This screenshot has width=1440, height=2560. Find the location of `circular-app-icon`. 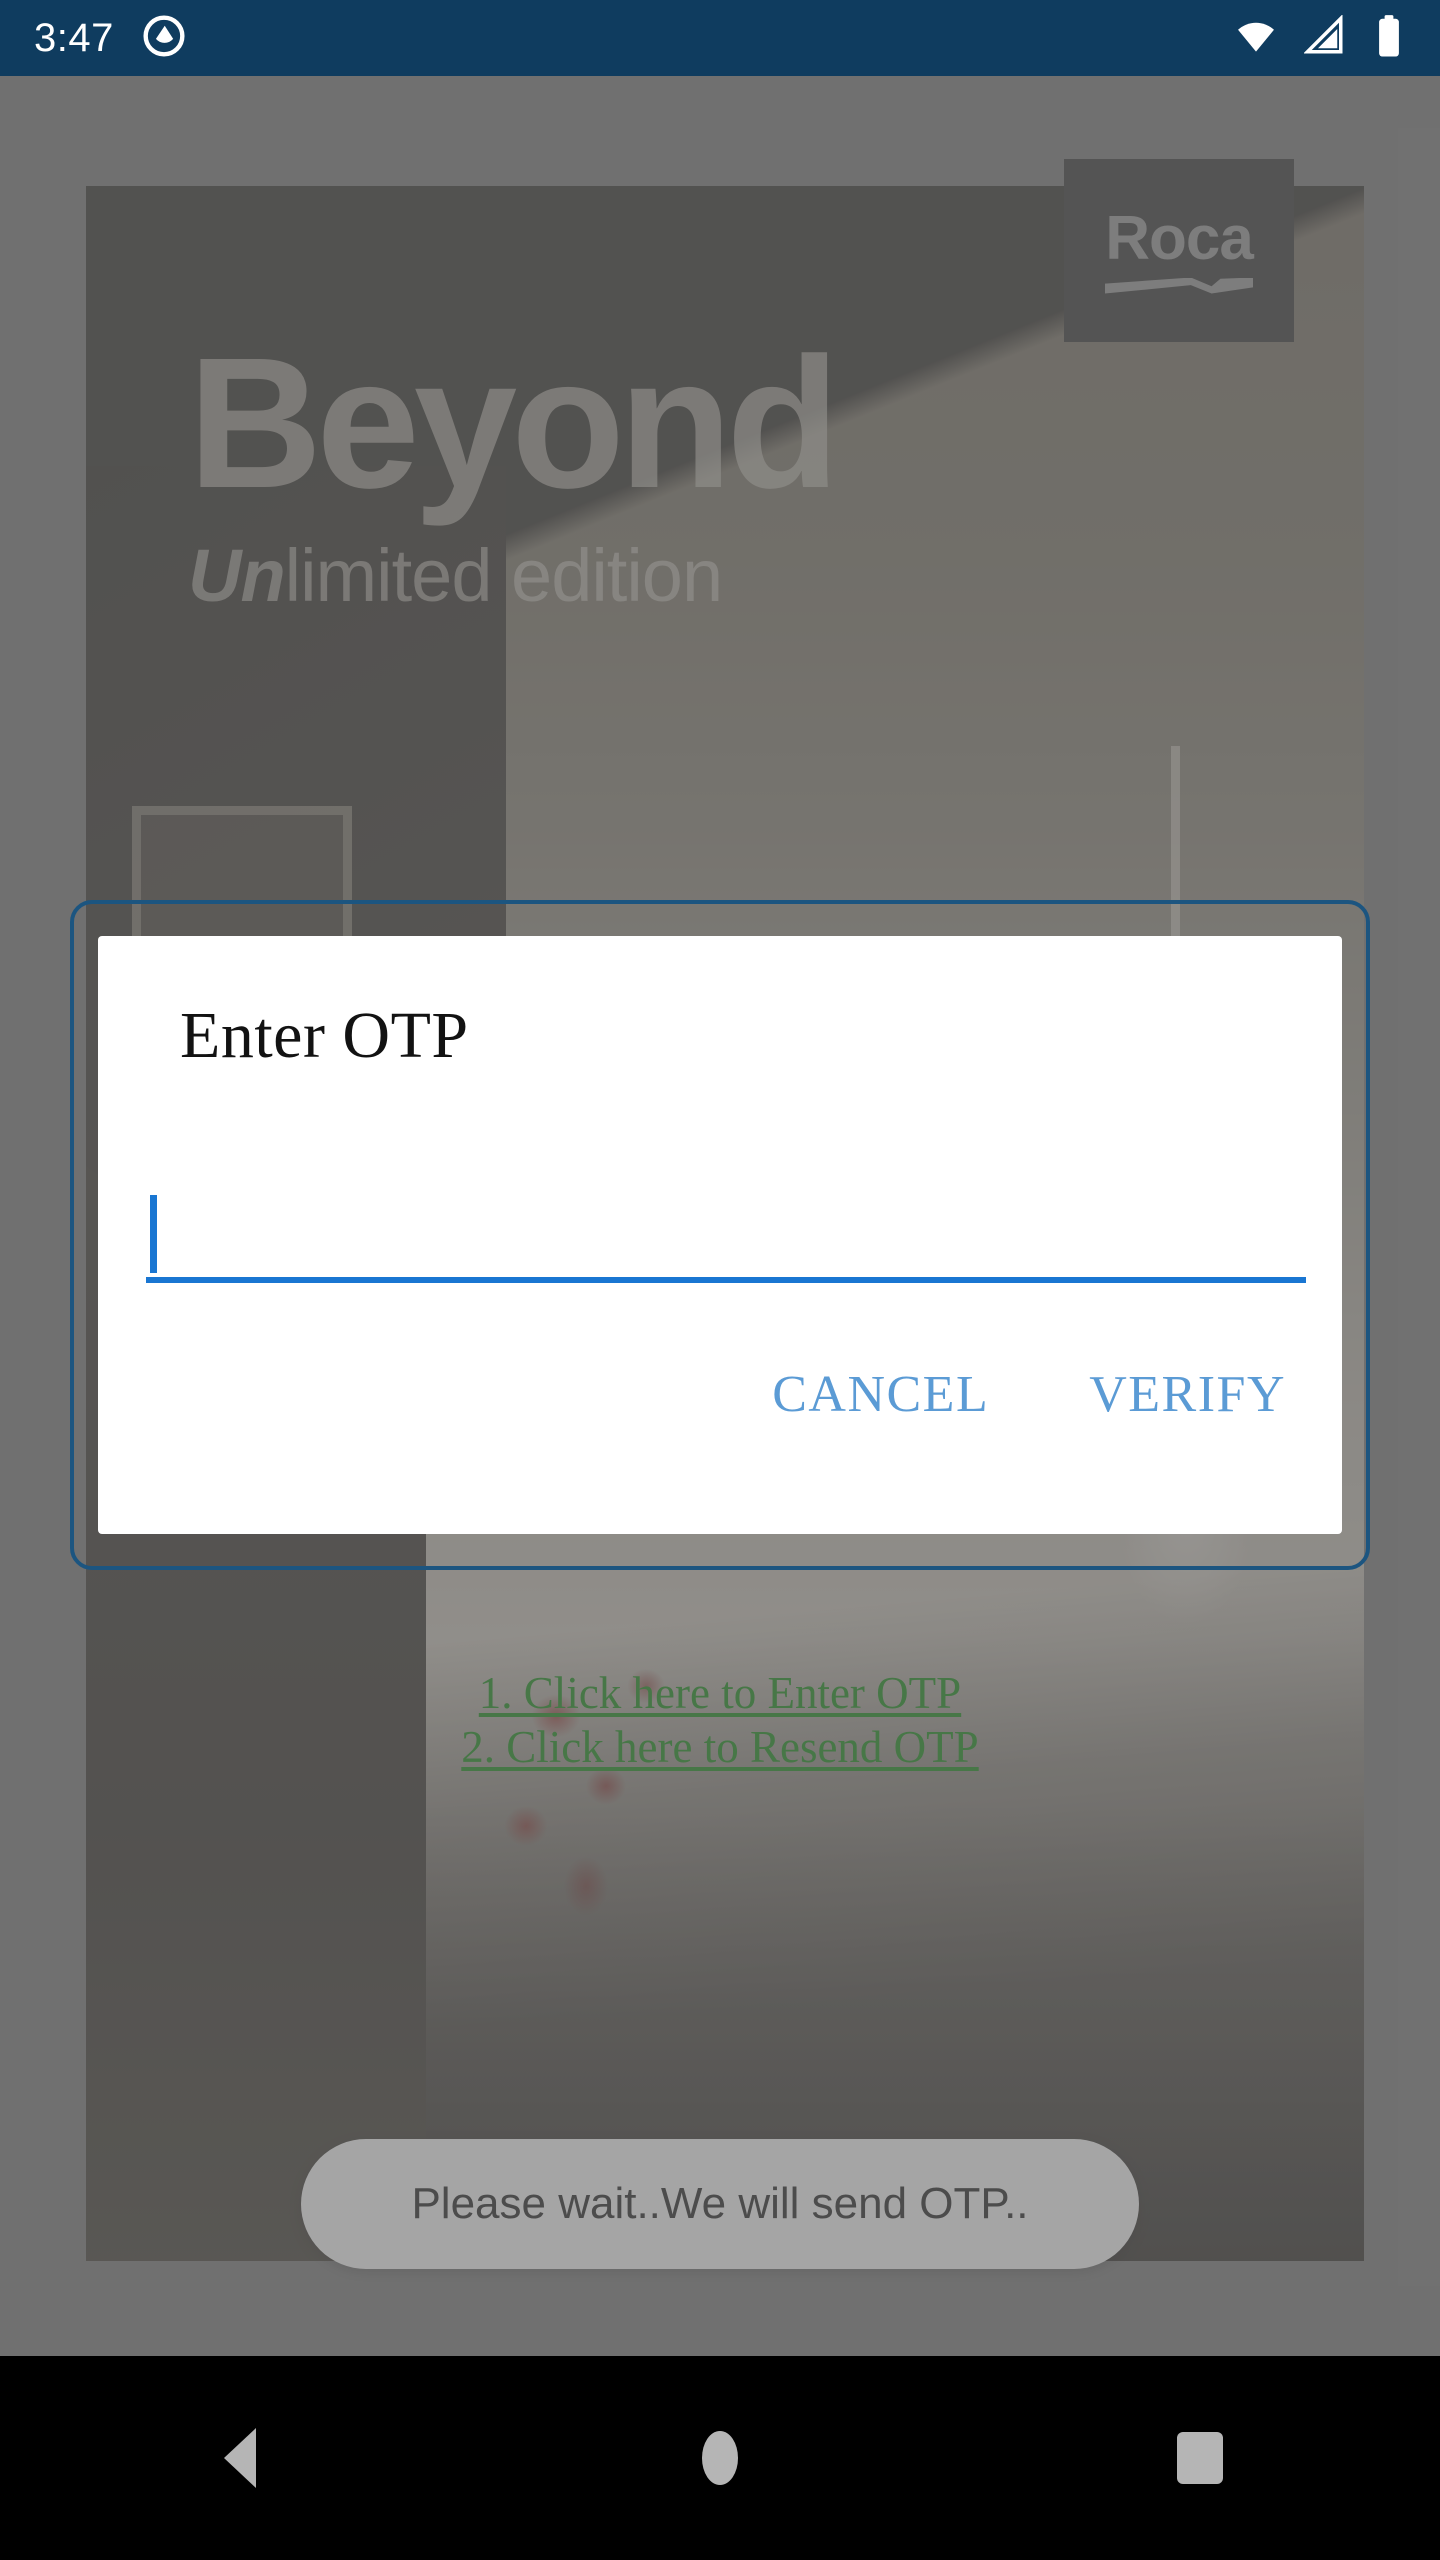

circular-app-icon is located at coordinates (164, 38).